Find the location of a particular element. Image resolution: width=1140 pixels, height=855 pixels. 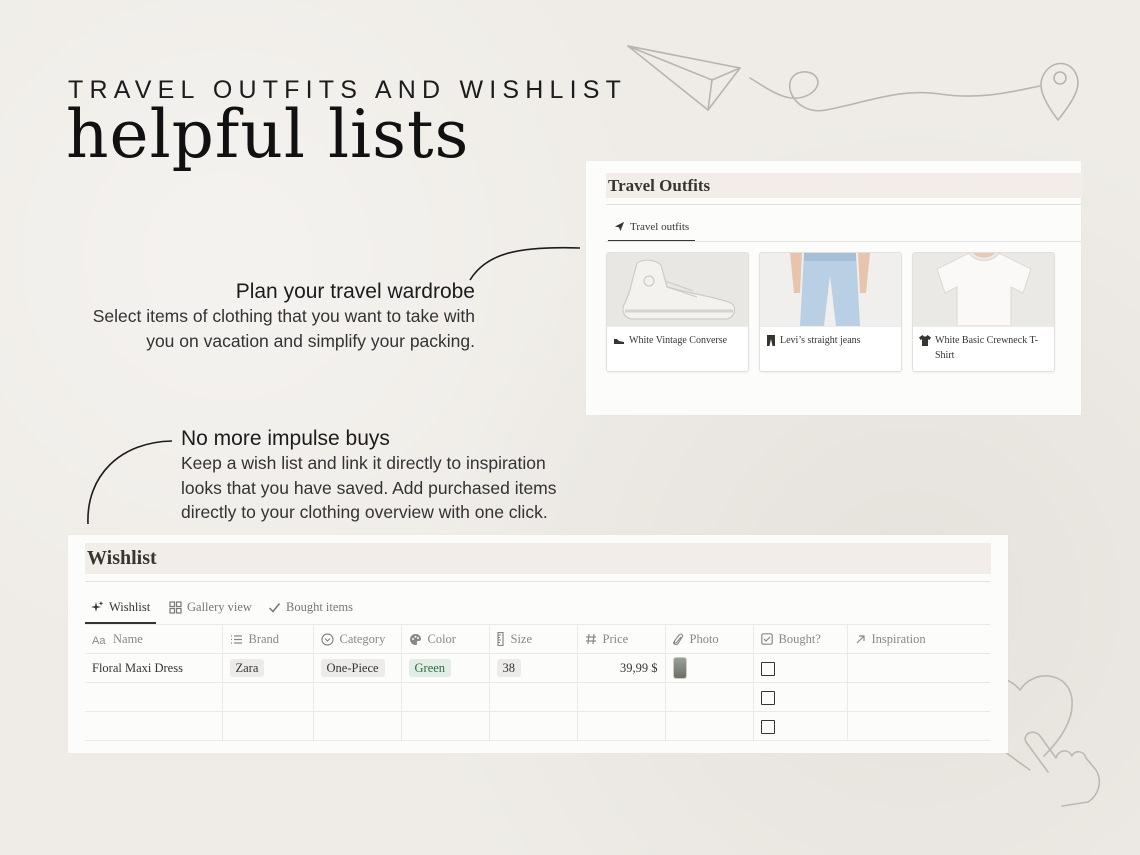

cell-name: Floral Maxi Dress is located at coordinates (154, 668).